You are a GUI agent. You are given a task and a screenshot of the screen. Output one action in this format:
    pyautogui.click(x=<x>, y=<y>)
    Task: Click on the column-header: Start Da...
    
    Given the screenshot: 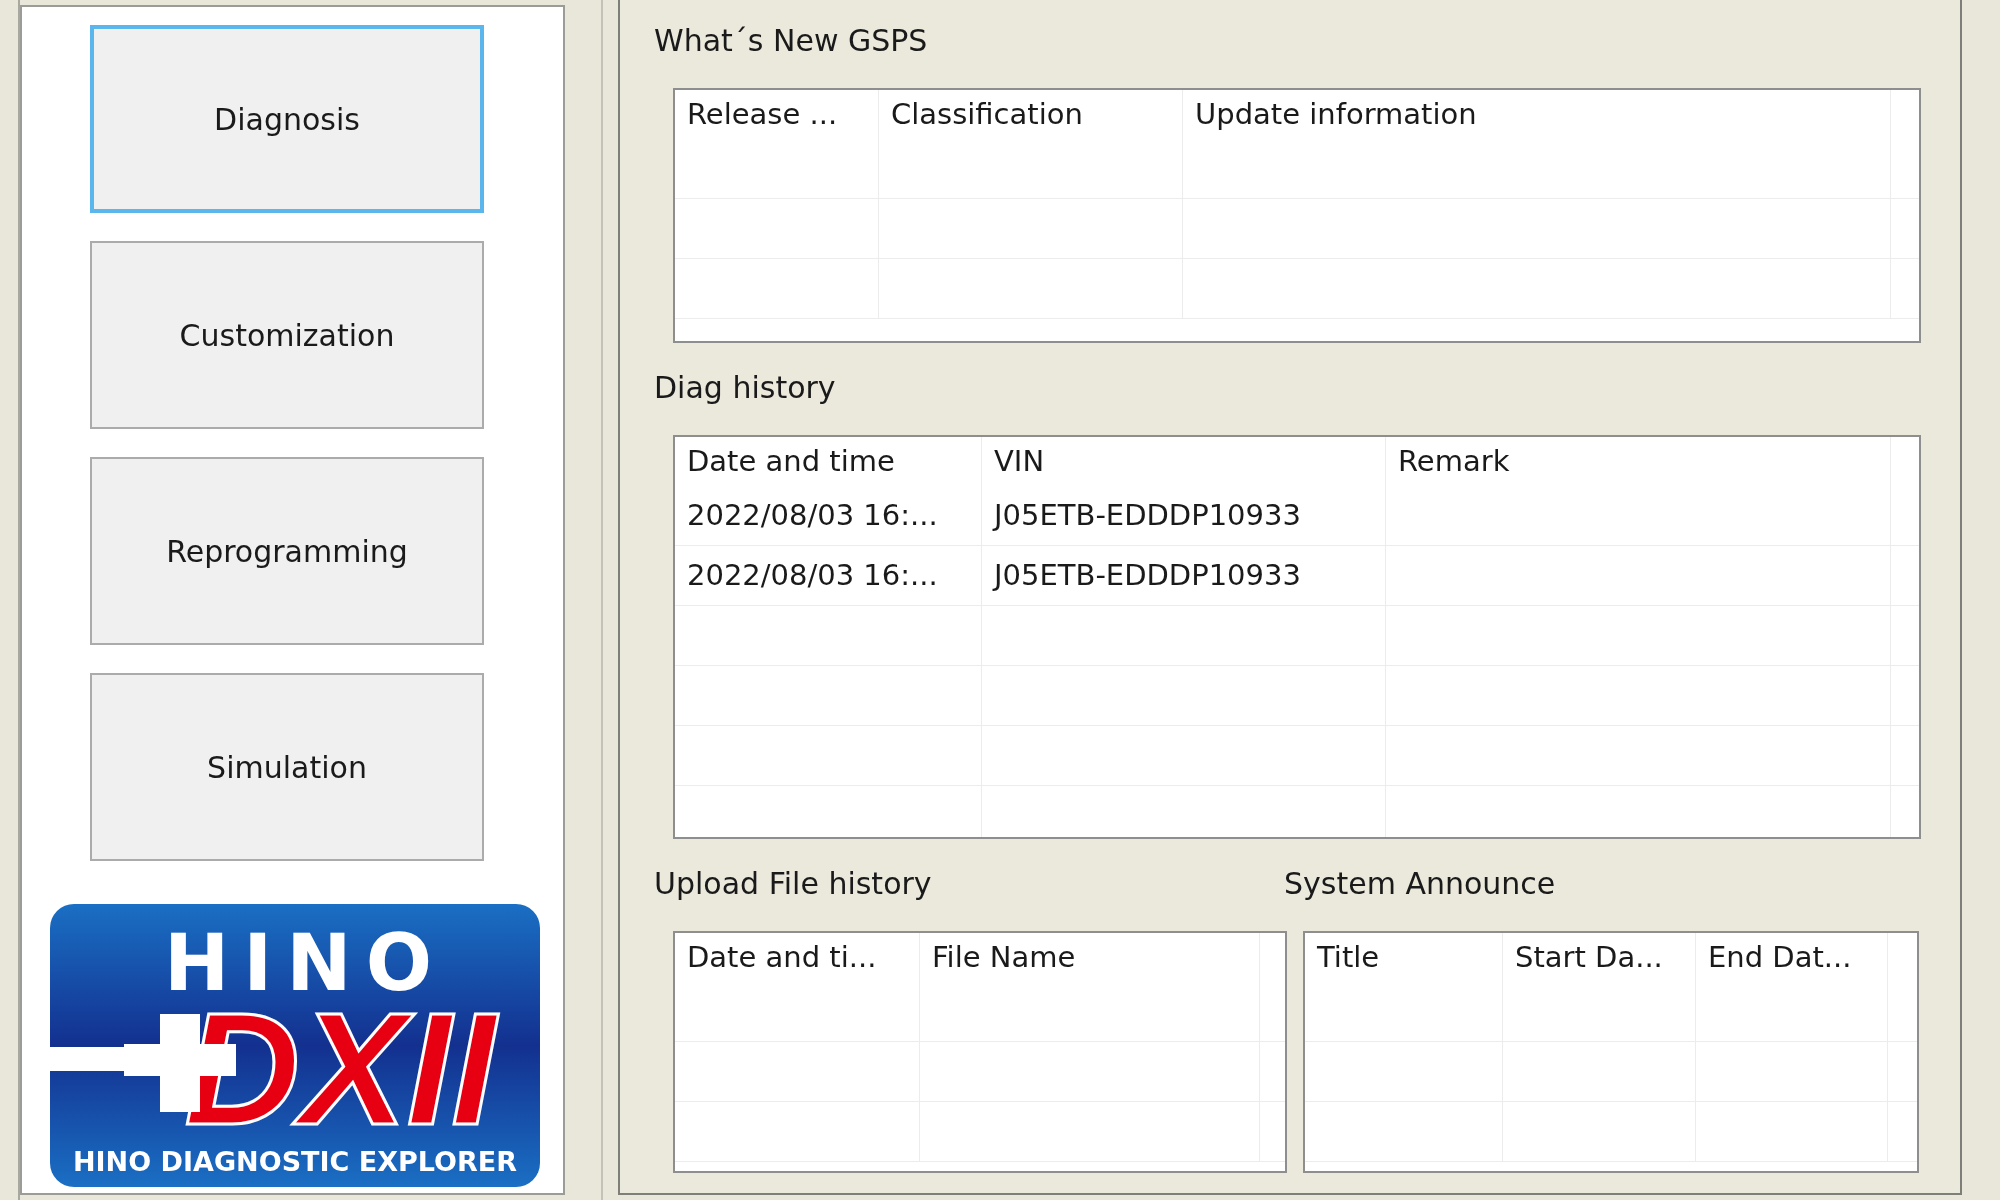 What is the action you would take?
    pyautogui.click(x=1589, y=957)
    